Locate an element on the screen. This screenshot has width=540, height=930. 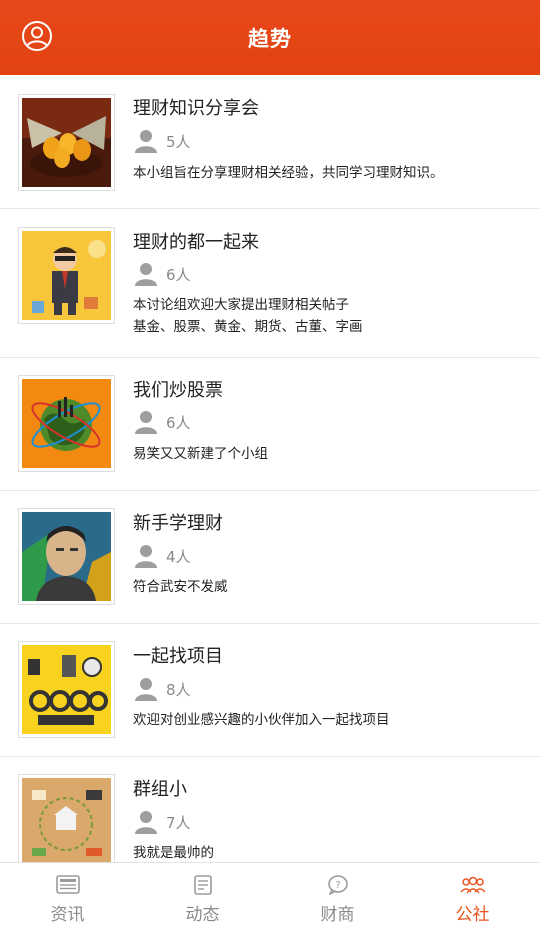
list-item: 理财知识分享会 5人 本小组旨在分享理财相关经验，共同学习理财知识。 is located at coordinates (270, 142).